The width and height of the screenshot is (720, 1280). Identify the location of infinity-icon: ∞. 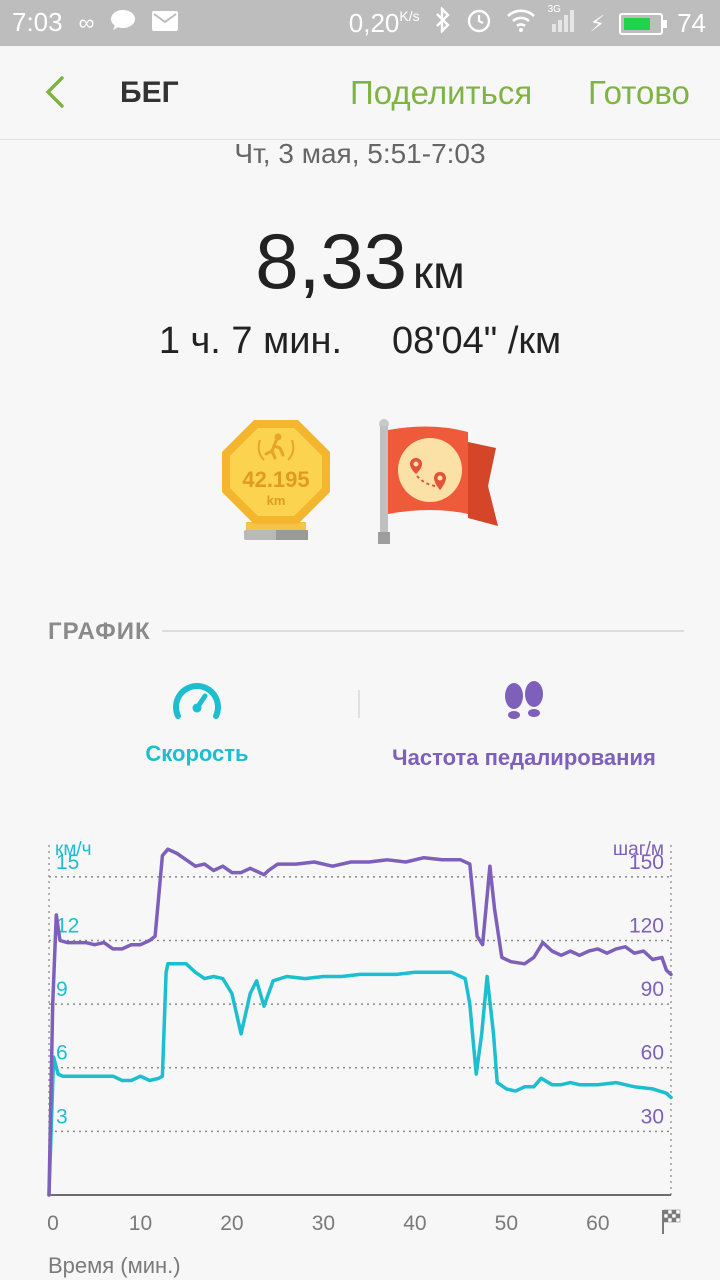
(86, 22).